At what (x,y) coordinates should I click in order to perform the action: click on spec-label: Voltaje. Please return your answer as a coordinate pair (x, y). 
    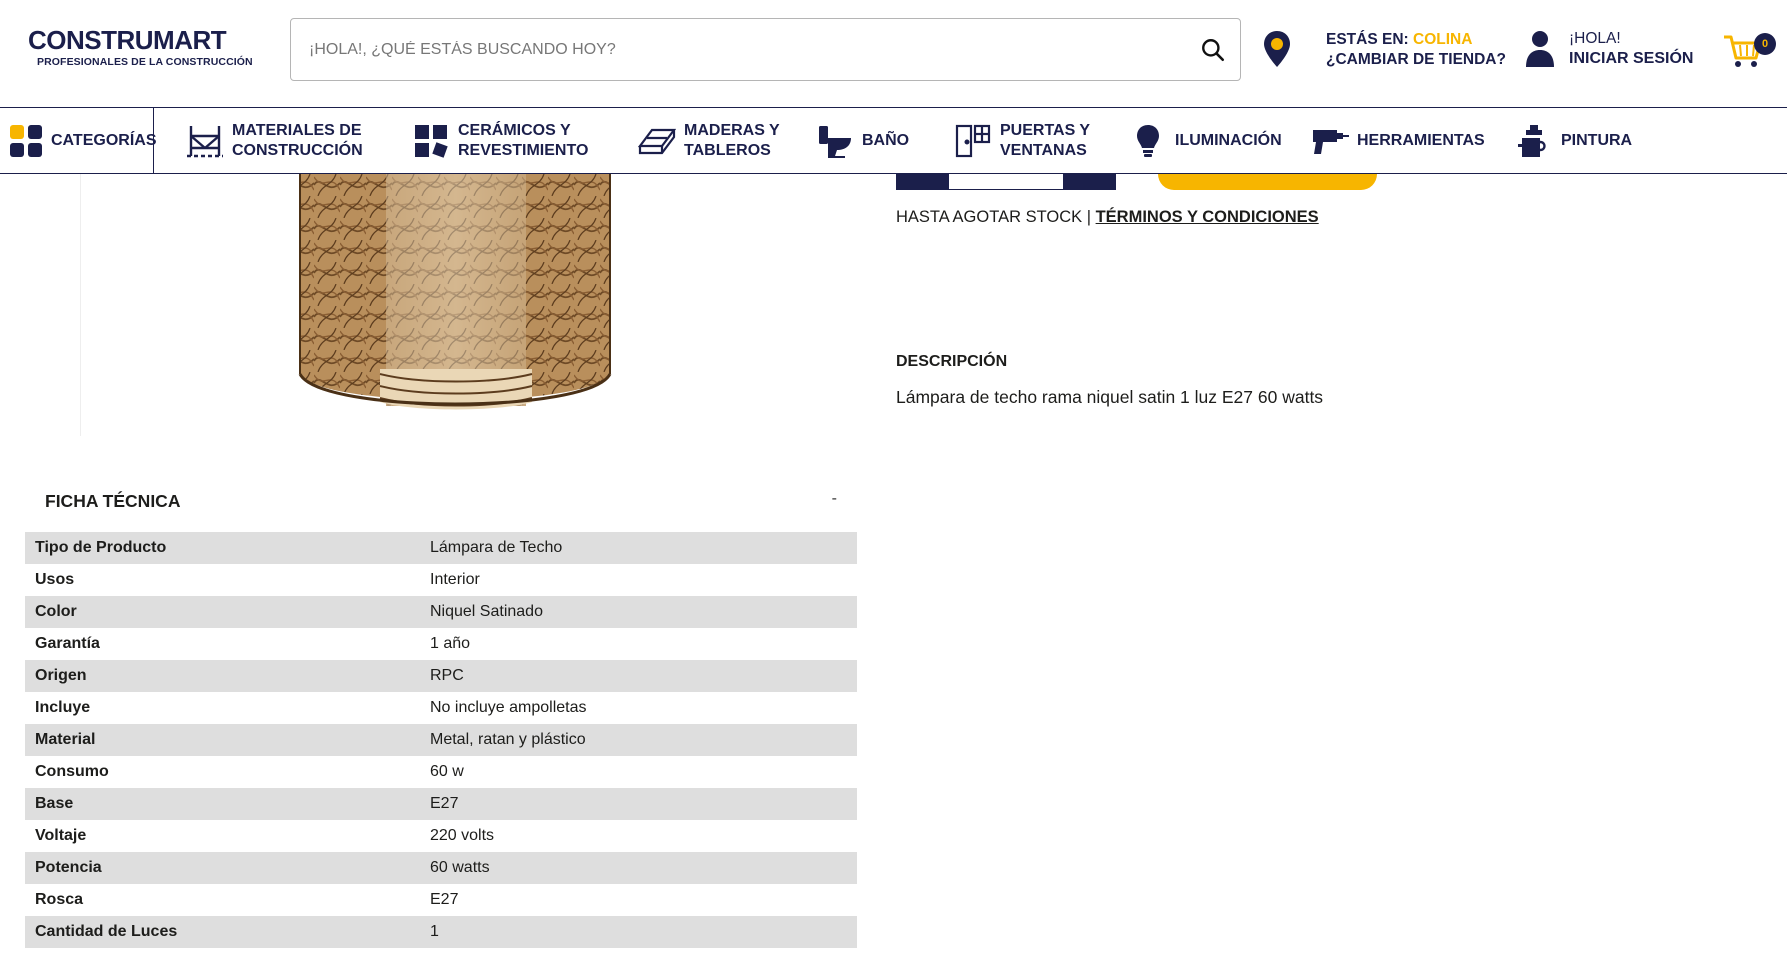
    Looking at the image, I should click on (61, 835).